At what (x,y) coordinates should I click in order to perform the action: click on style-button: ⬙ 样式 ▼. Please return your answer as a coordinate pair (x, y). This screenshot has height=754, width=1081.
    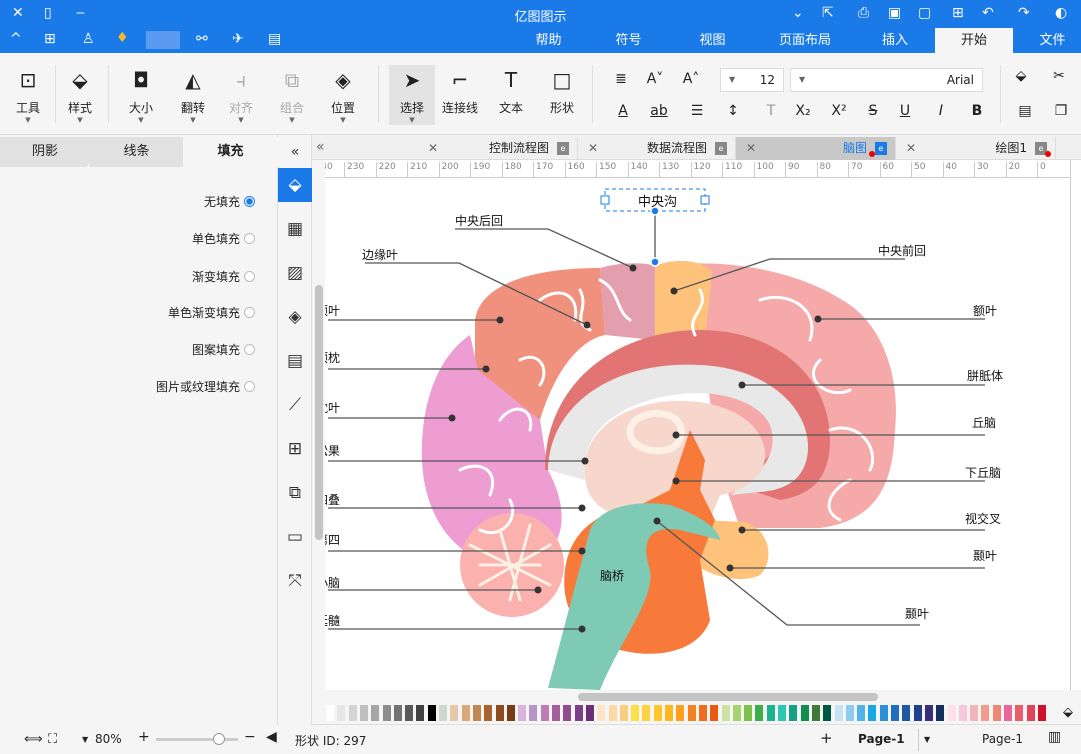
    Looking at the image, I should click on (80, 94).